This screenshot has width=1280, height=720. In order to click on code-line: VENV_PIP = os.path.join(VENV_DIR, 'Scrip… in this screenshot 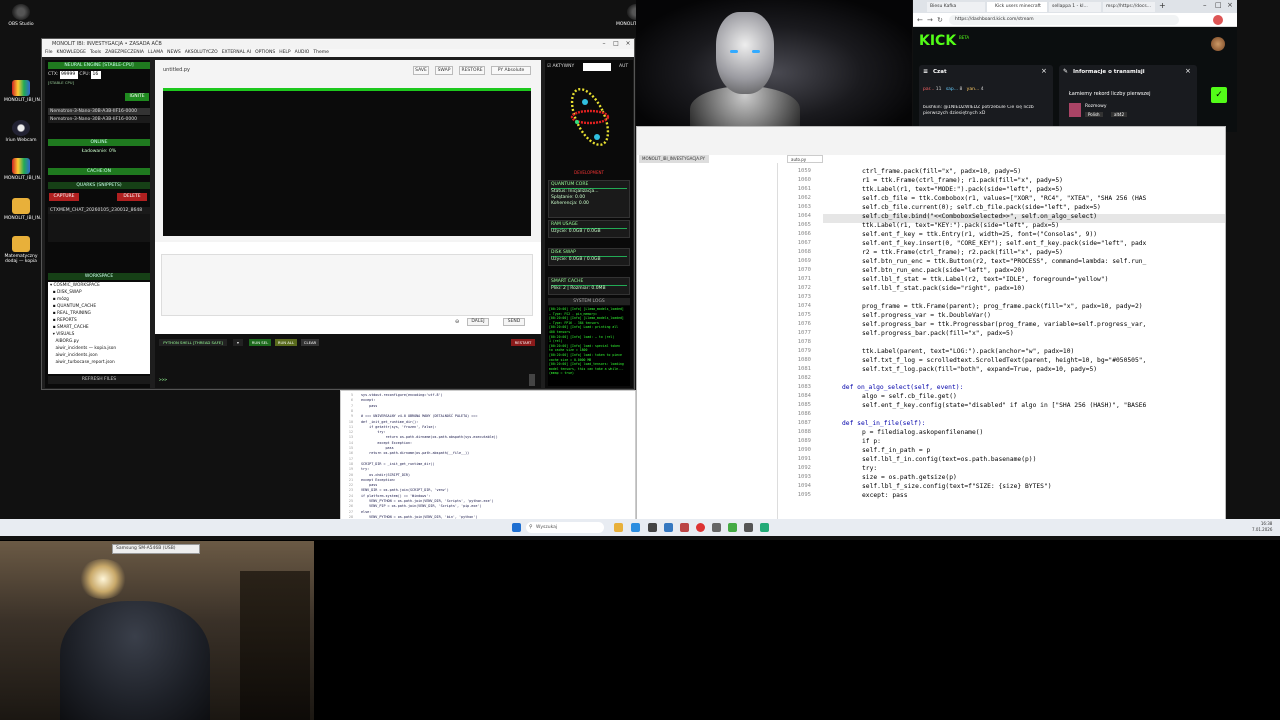, I will do `click(421, 506)`.